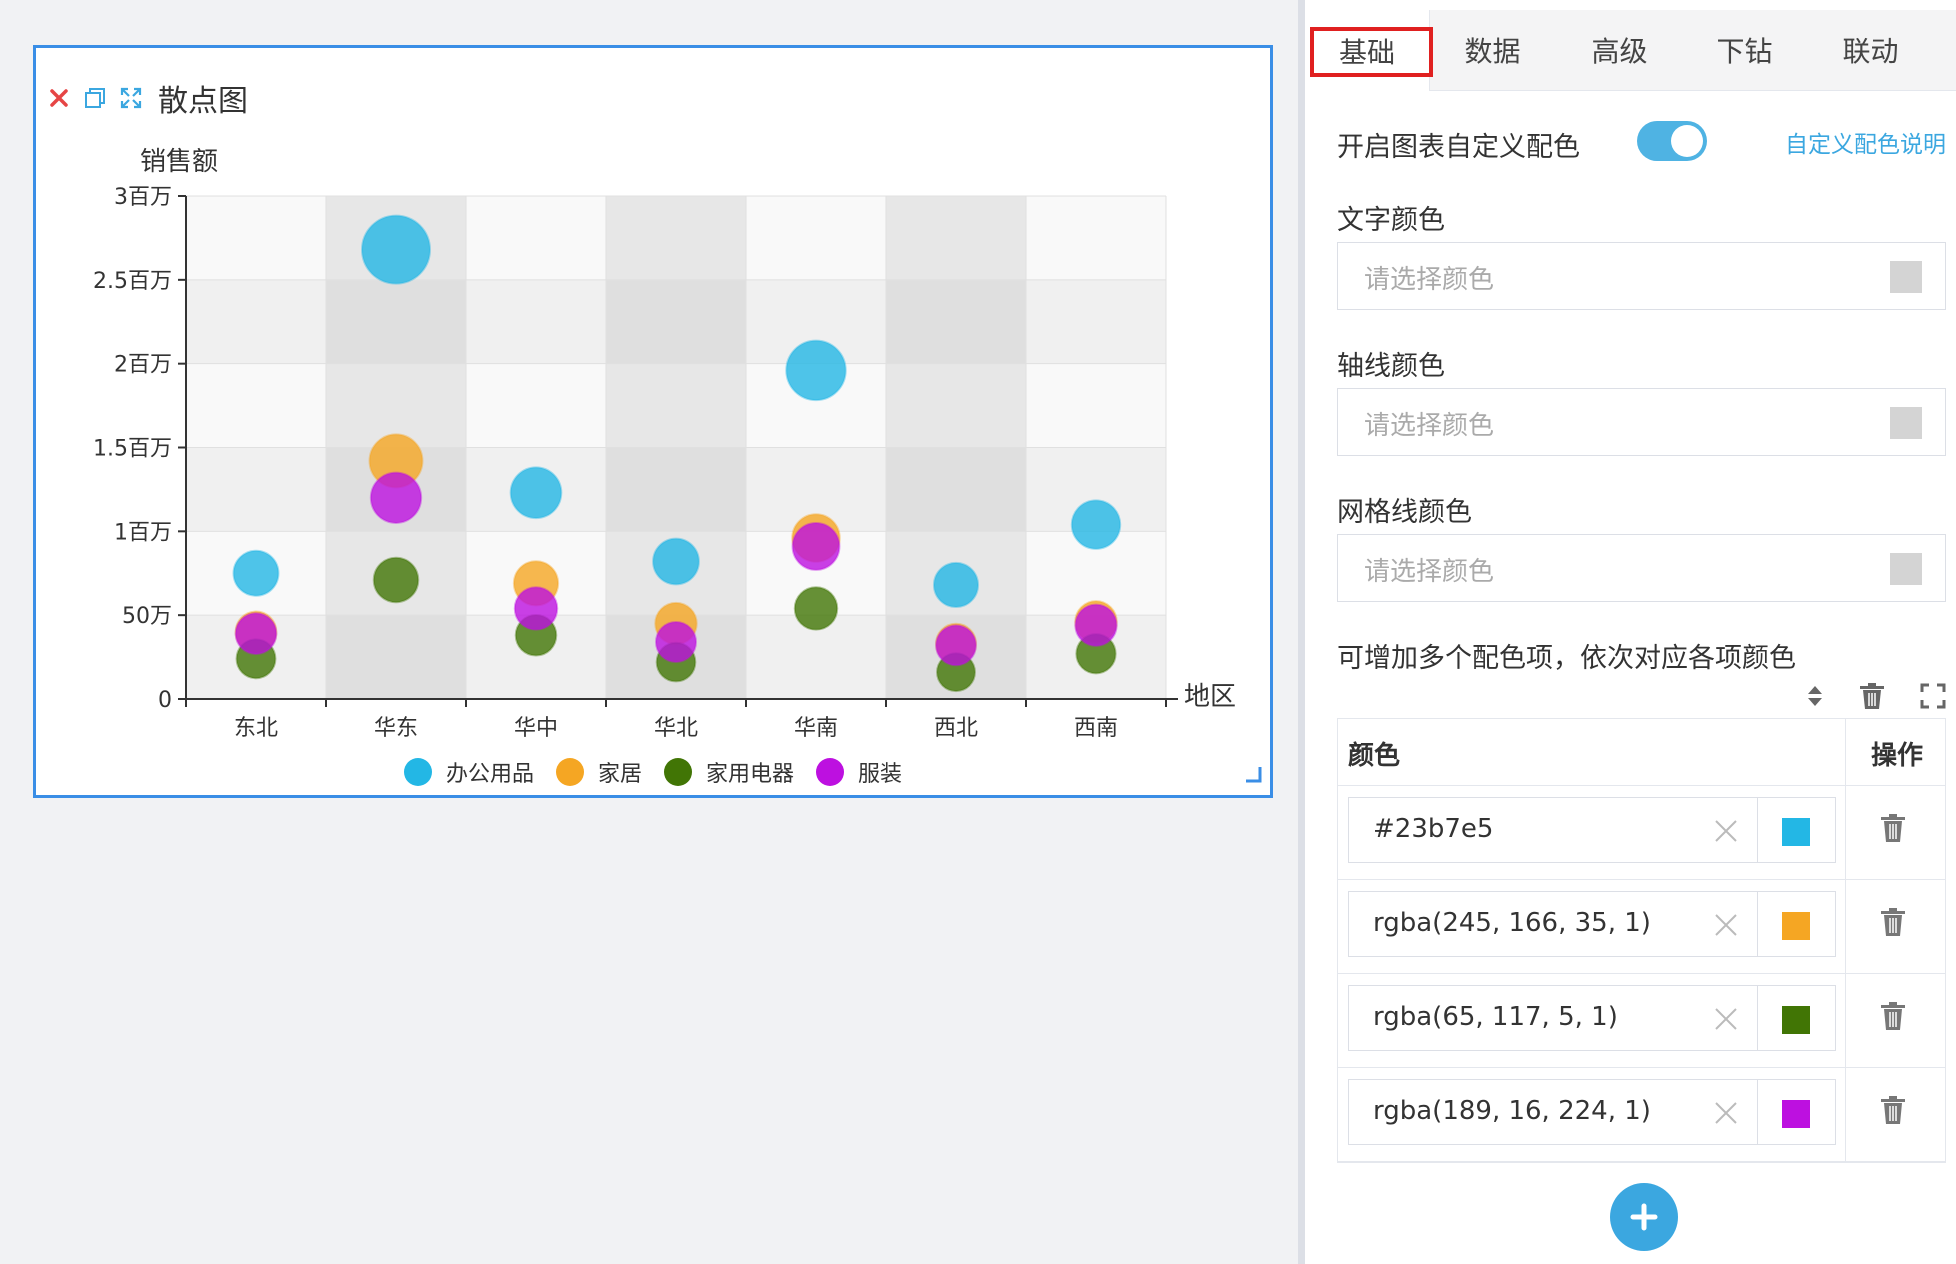 Image resolution: width=1956 pixels, height=1264 pixels. I want to click on x-tick-label: 西南, so click(1096, 728).